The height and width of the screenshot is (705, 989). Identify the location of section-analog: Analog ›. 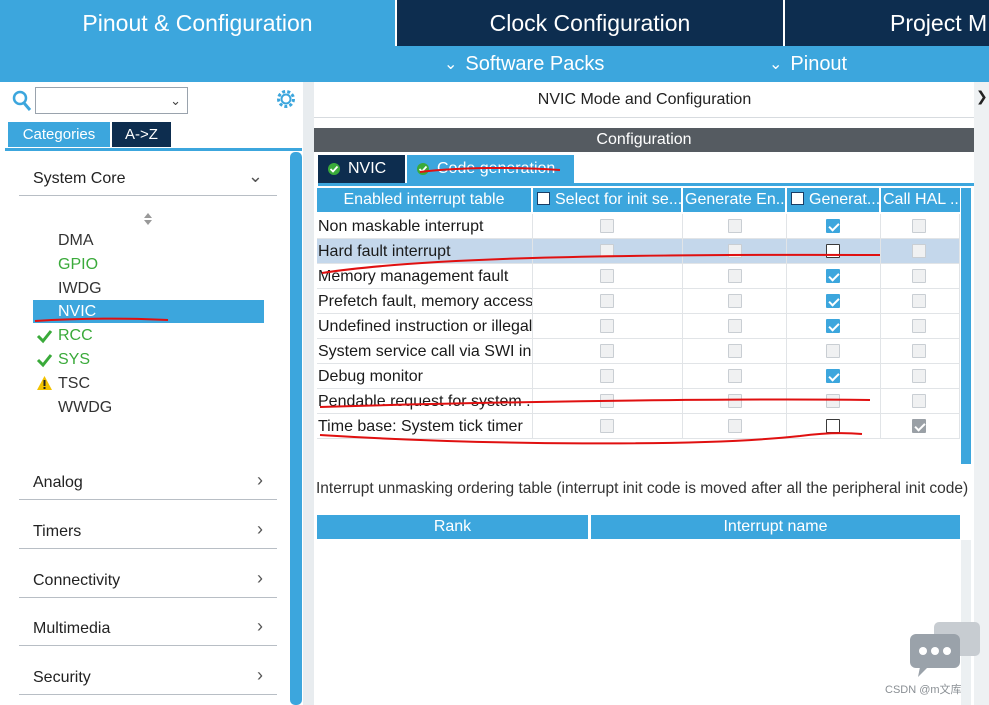
(148, 484).